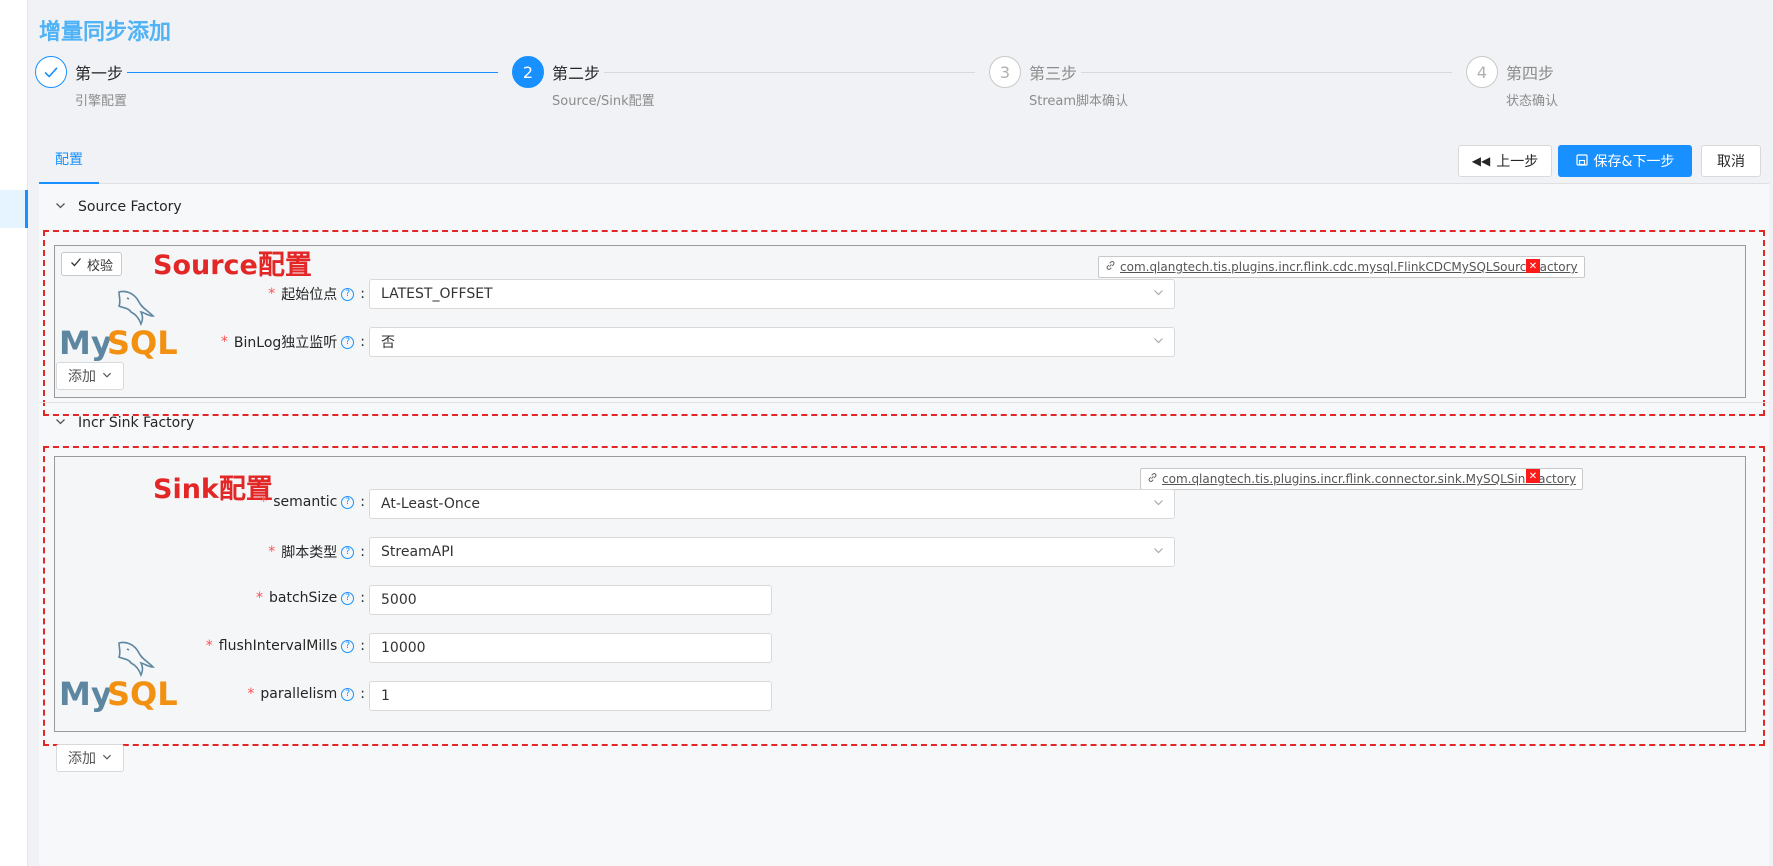 The image size is (1773, 866). Describe the element at coordinates (285, 343) in the screenshot. I see `field-label-text: BinLog独立监听` at that location.